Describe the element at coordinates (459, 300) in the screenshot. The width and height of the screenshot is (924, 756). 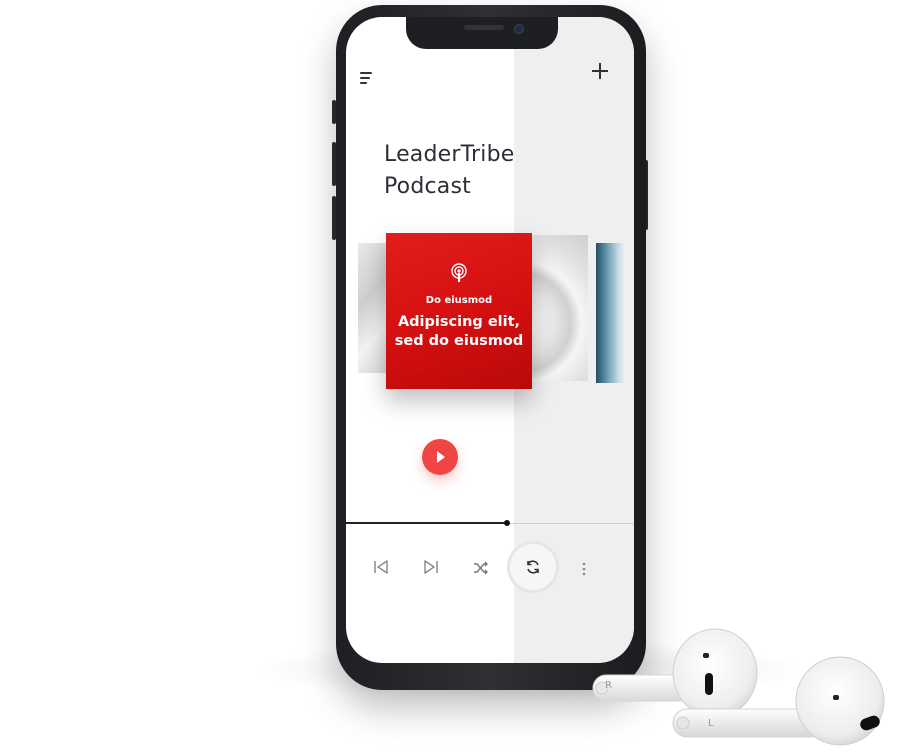
I see `card-kicker: Do eiusmod` at that location.